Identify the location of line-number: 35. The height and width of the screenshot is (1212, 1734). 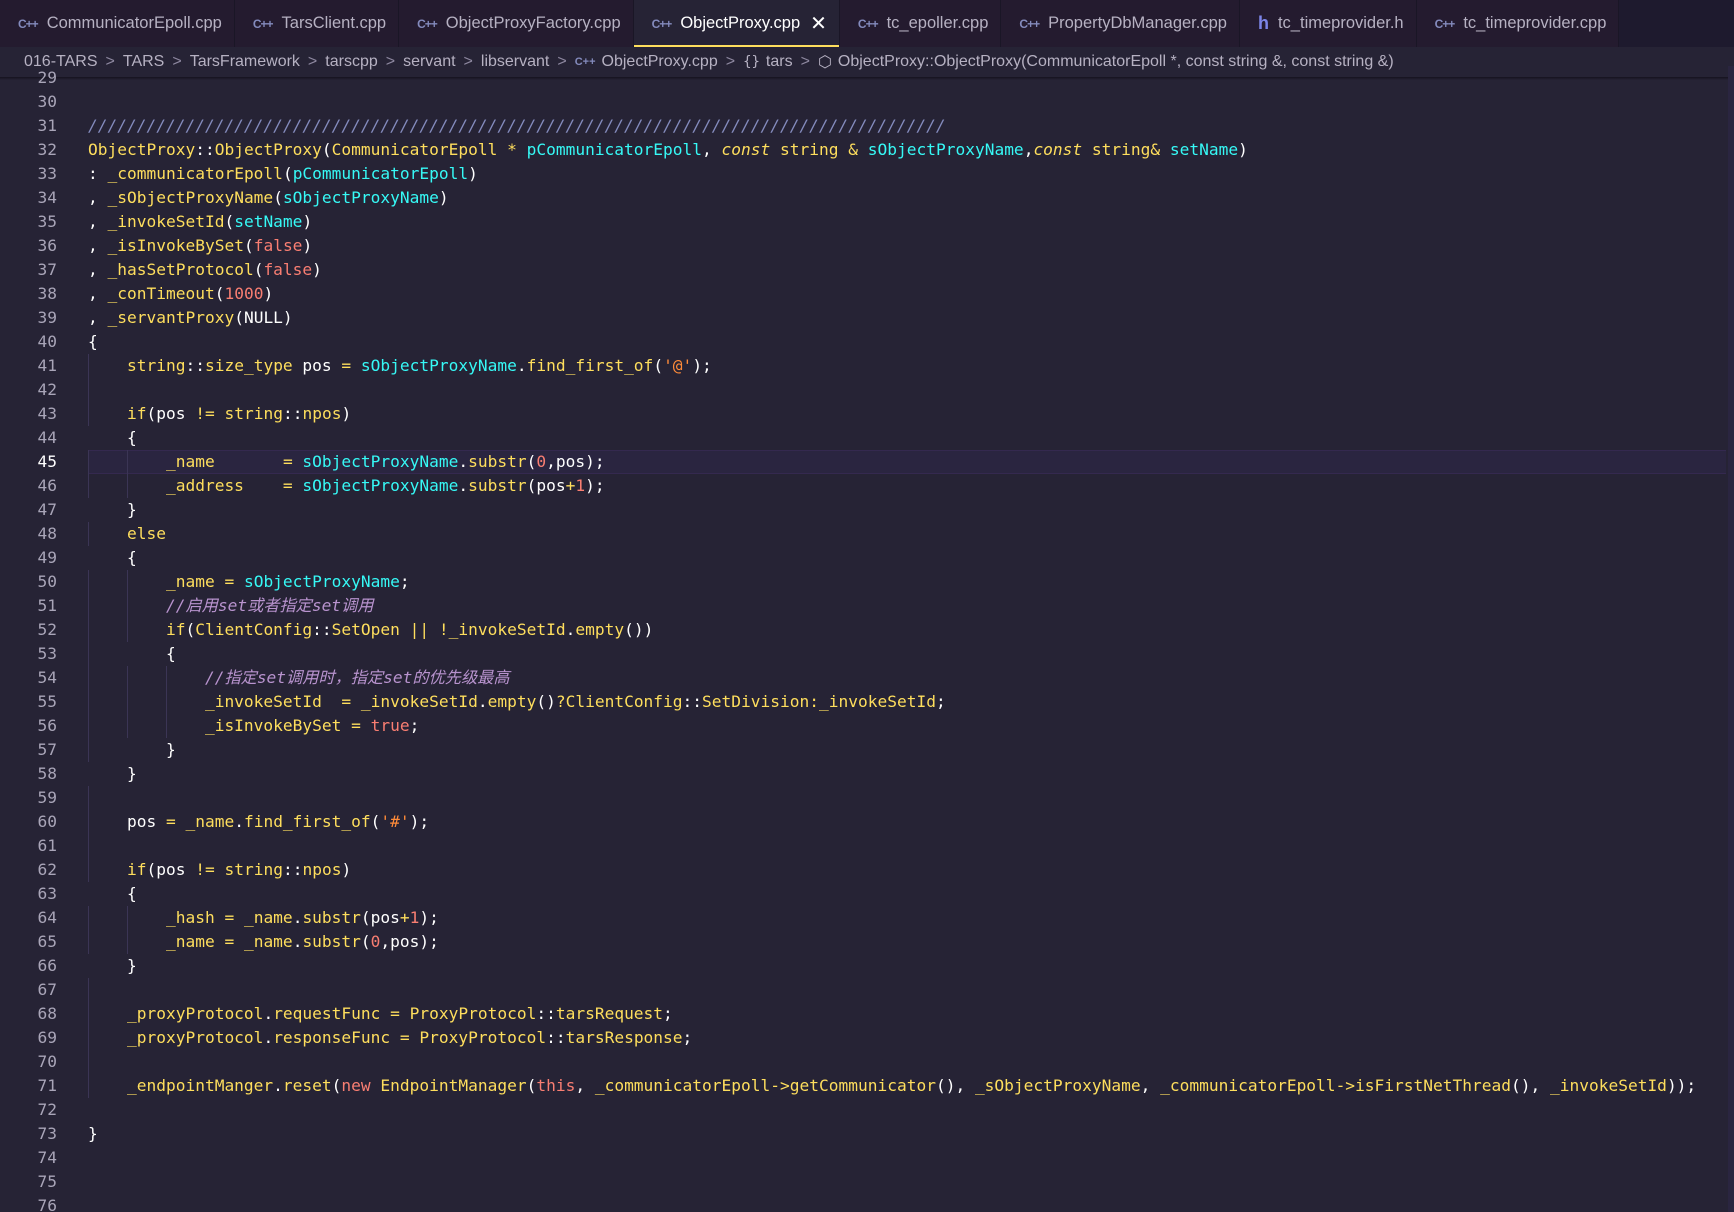
(47, 221).